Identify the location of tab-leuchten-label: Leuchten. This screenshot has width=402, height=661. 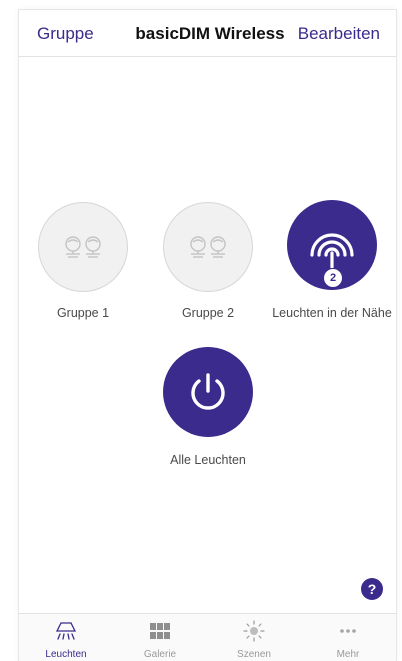
(66, 654).